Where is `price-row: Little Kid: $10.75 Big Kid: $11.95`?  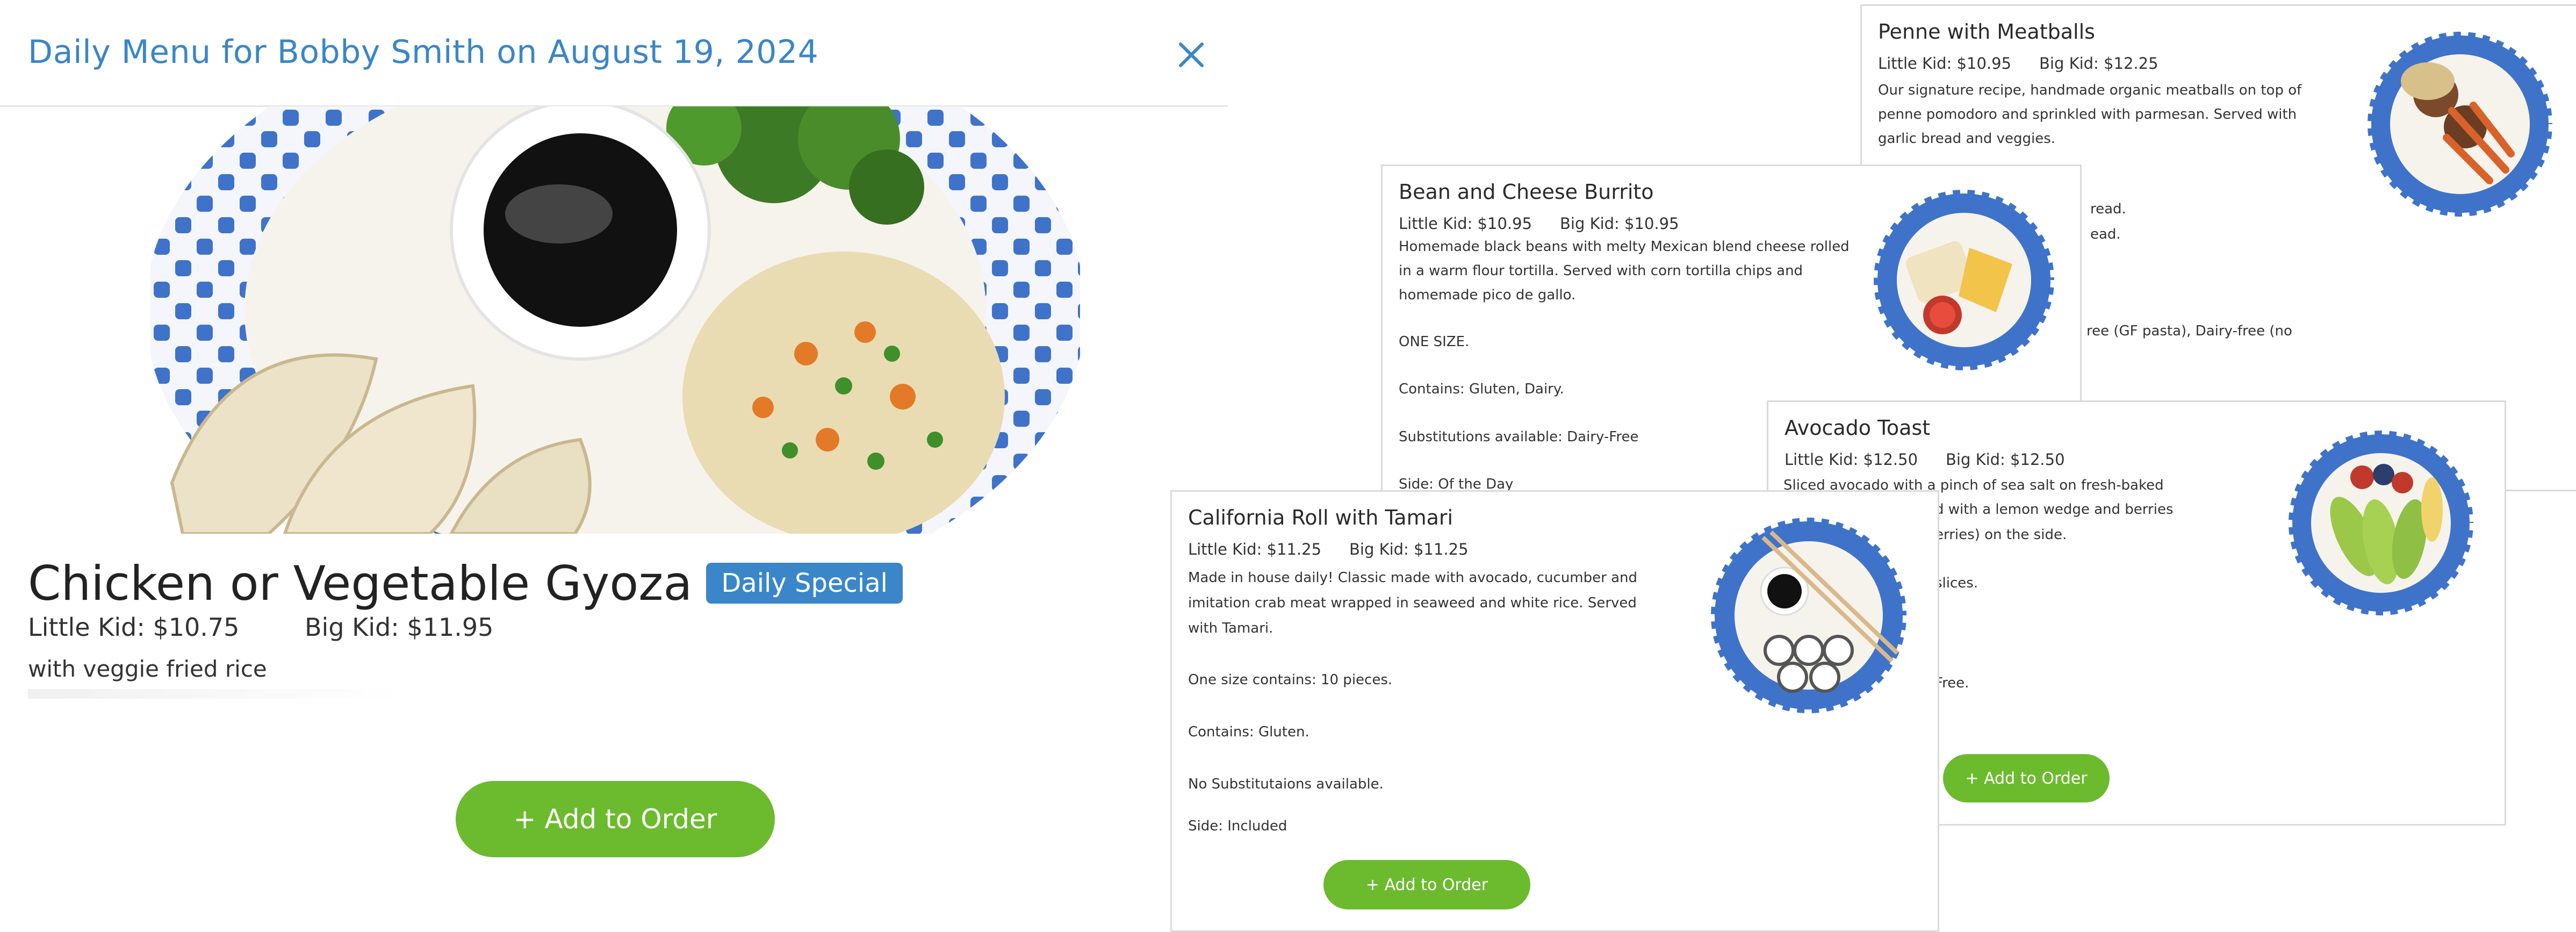 price-row: Little Kid: $10.75 Big Kid: $11.95 is located at coordinates (260, 627).